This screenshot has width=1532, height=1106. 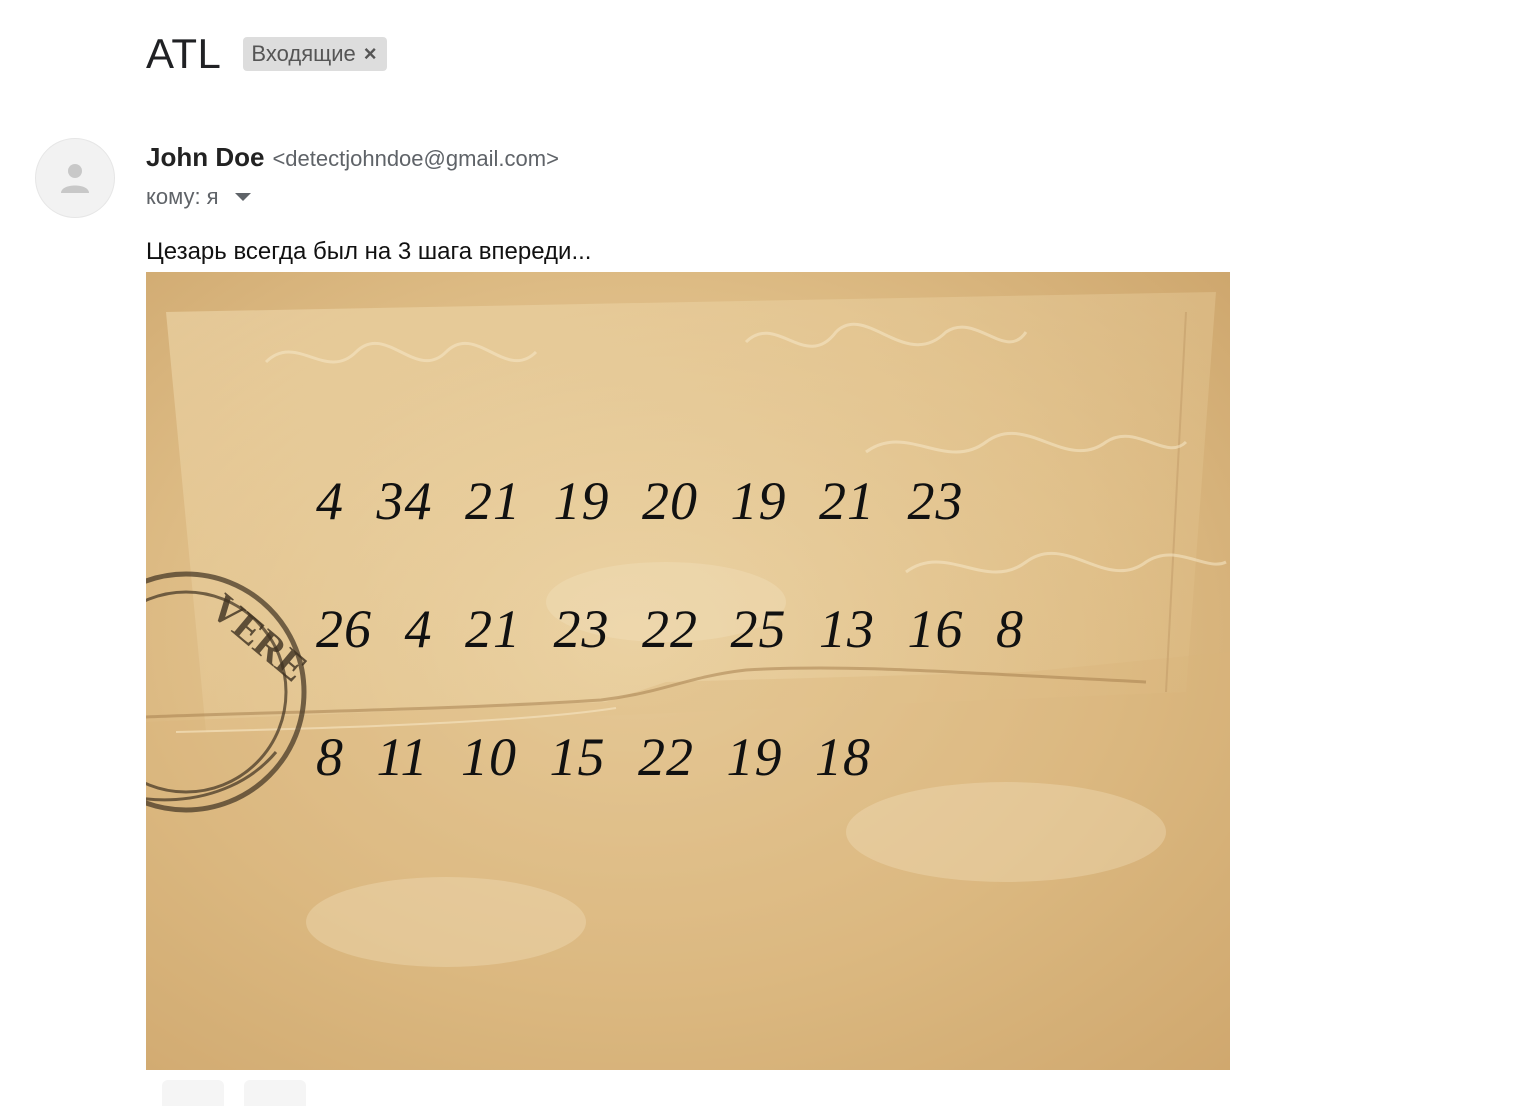 I want to click on sender-avatar, so click(x=75, y=178).